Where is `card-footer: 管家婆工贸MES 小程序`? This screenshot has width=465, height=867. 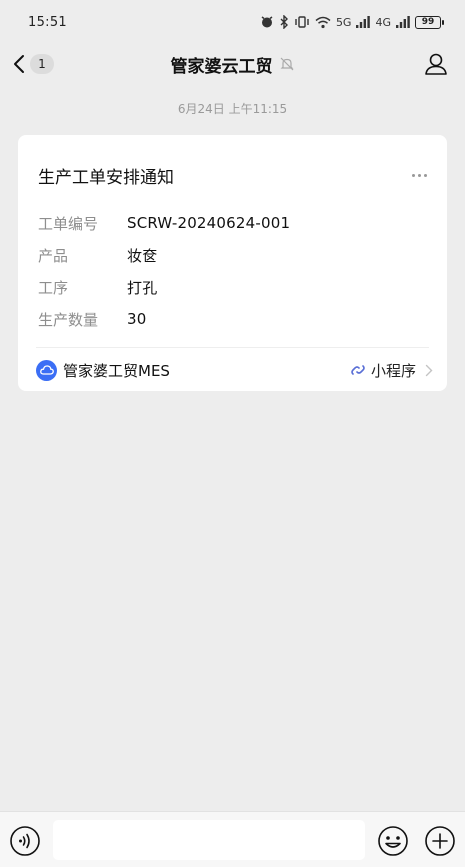
card-footer: 管家婆工贸MES 小程序 is located at coordinates (234, 370).